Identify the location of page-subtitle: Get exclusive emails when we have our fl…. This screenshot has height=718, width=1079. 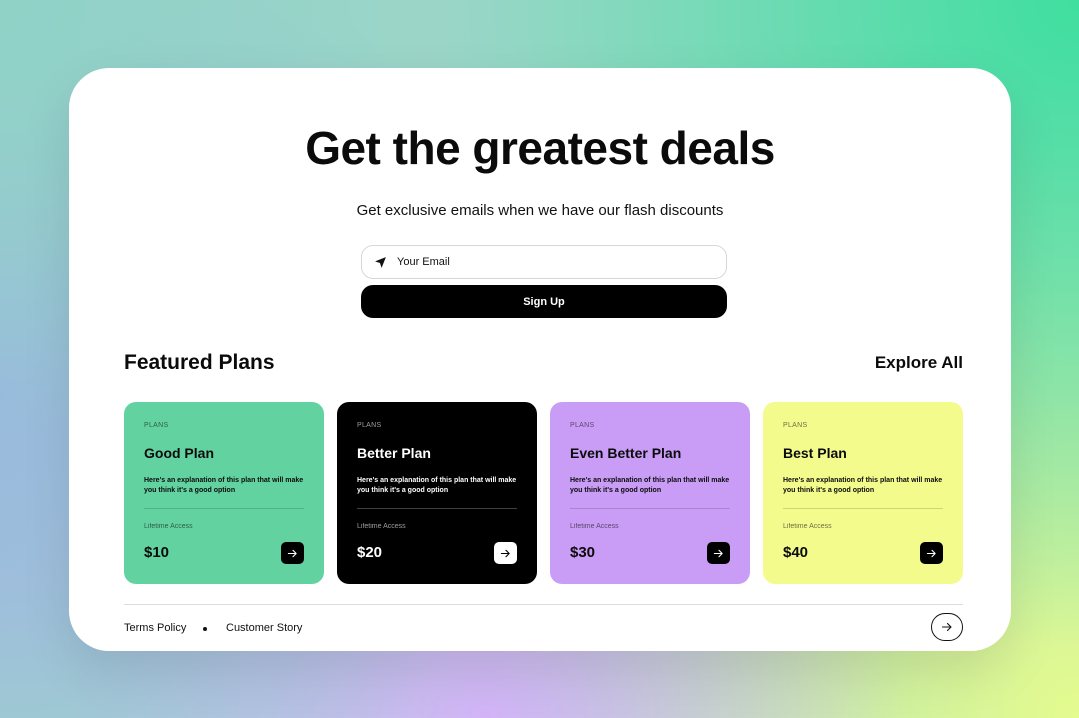
(540, 210).